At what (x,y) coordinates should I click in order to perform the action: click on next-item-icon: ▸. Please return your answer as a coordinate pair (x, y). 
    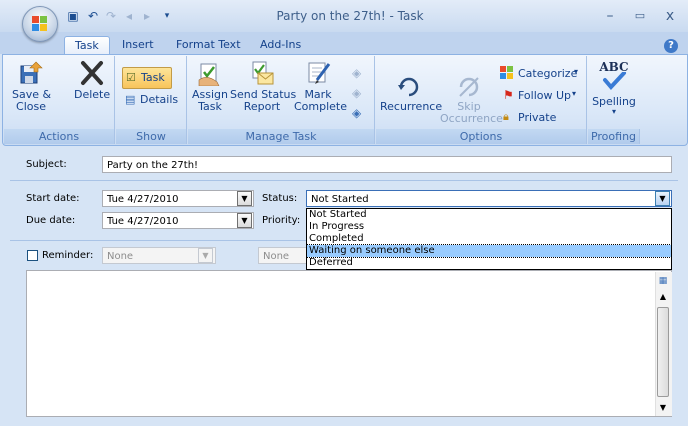
    Looking at the image, I should click on (147, 16).